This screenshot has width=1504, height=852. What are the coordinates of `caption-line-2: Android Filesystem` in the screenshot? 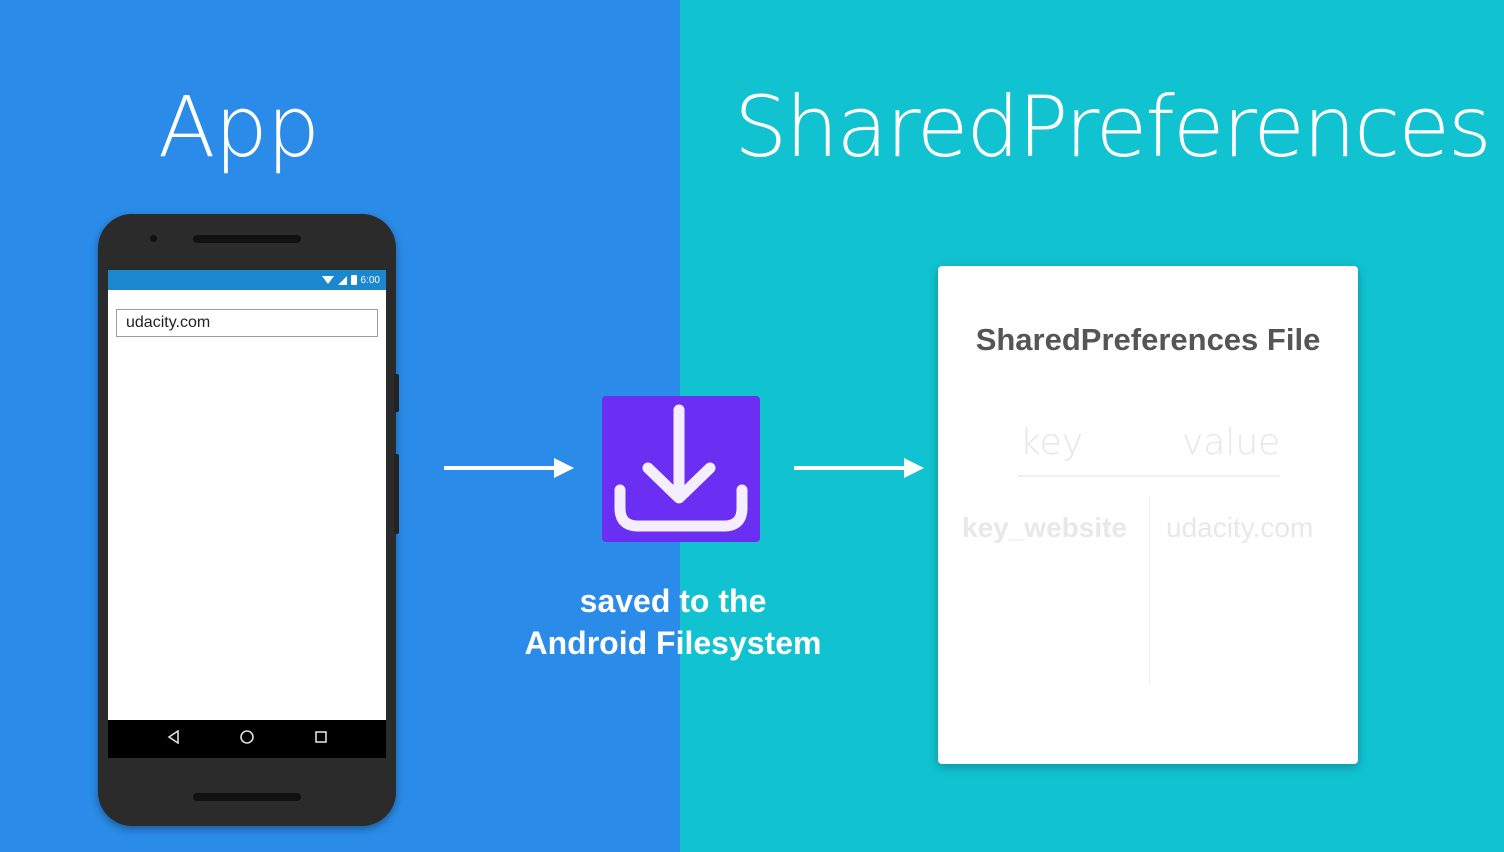 It's located at (673, 643).